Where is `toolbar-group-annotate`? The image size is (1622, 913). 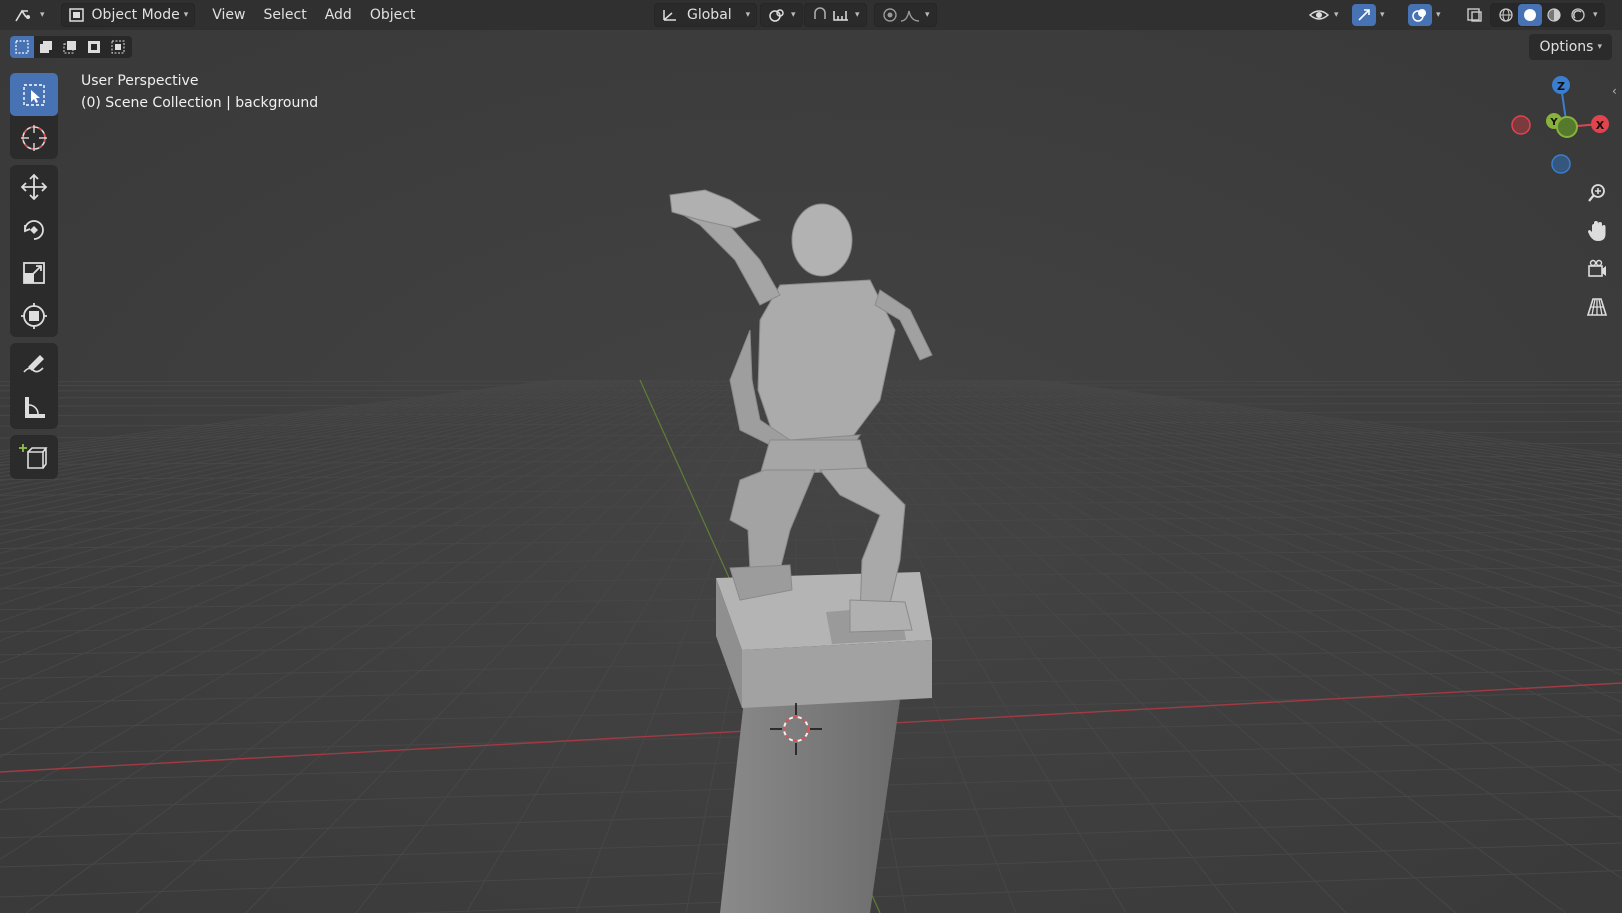
toolbar-group-annotate is located at coordinates (34, 386).